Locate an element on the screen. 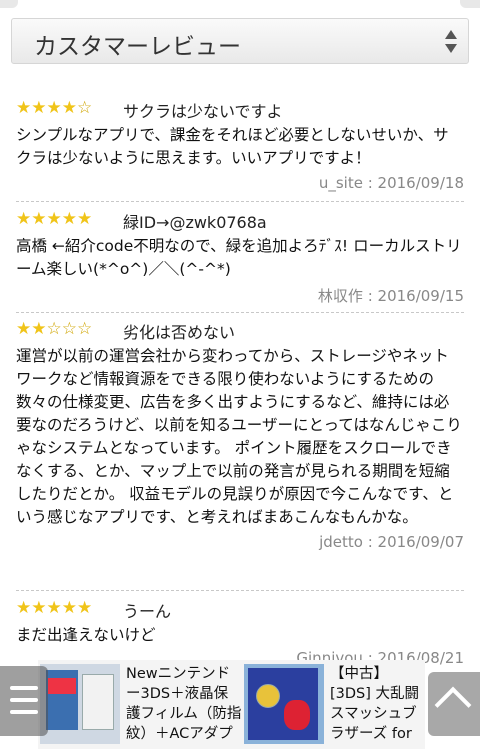  review-sort-select: カスタマーレビュー is located at coordinates (240, 41).